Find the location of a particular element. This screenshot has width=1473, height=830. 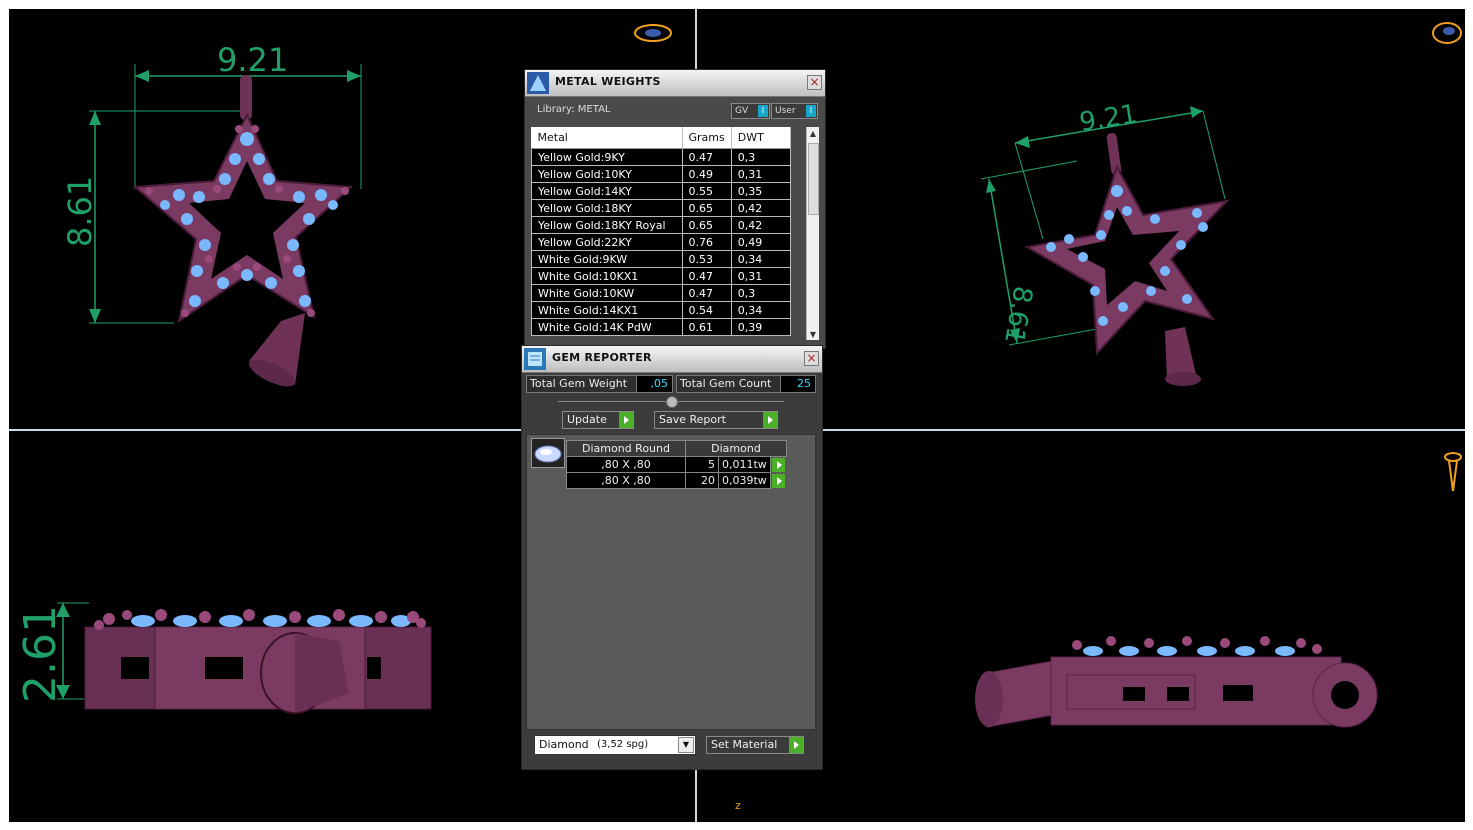

metal-table-scrollbar: ▲ ▼ is located at coordinates (812, 233).